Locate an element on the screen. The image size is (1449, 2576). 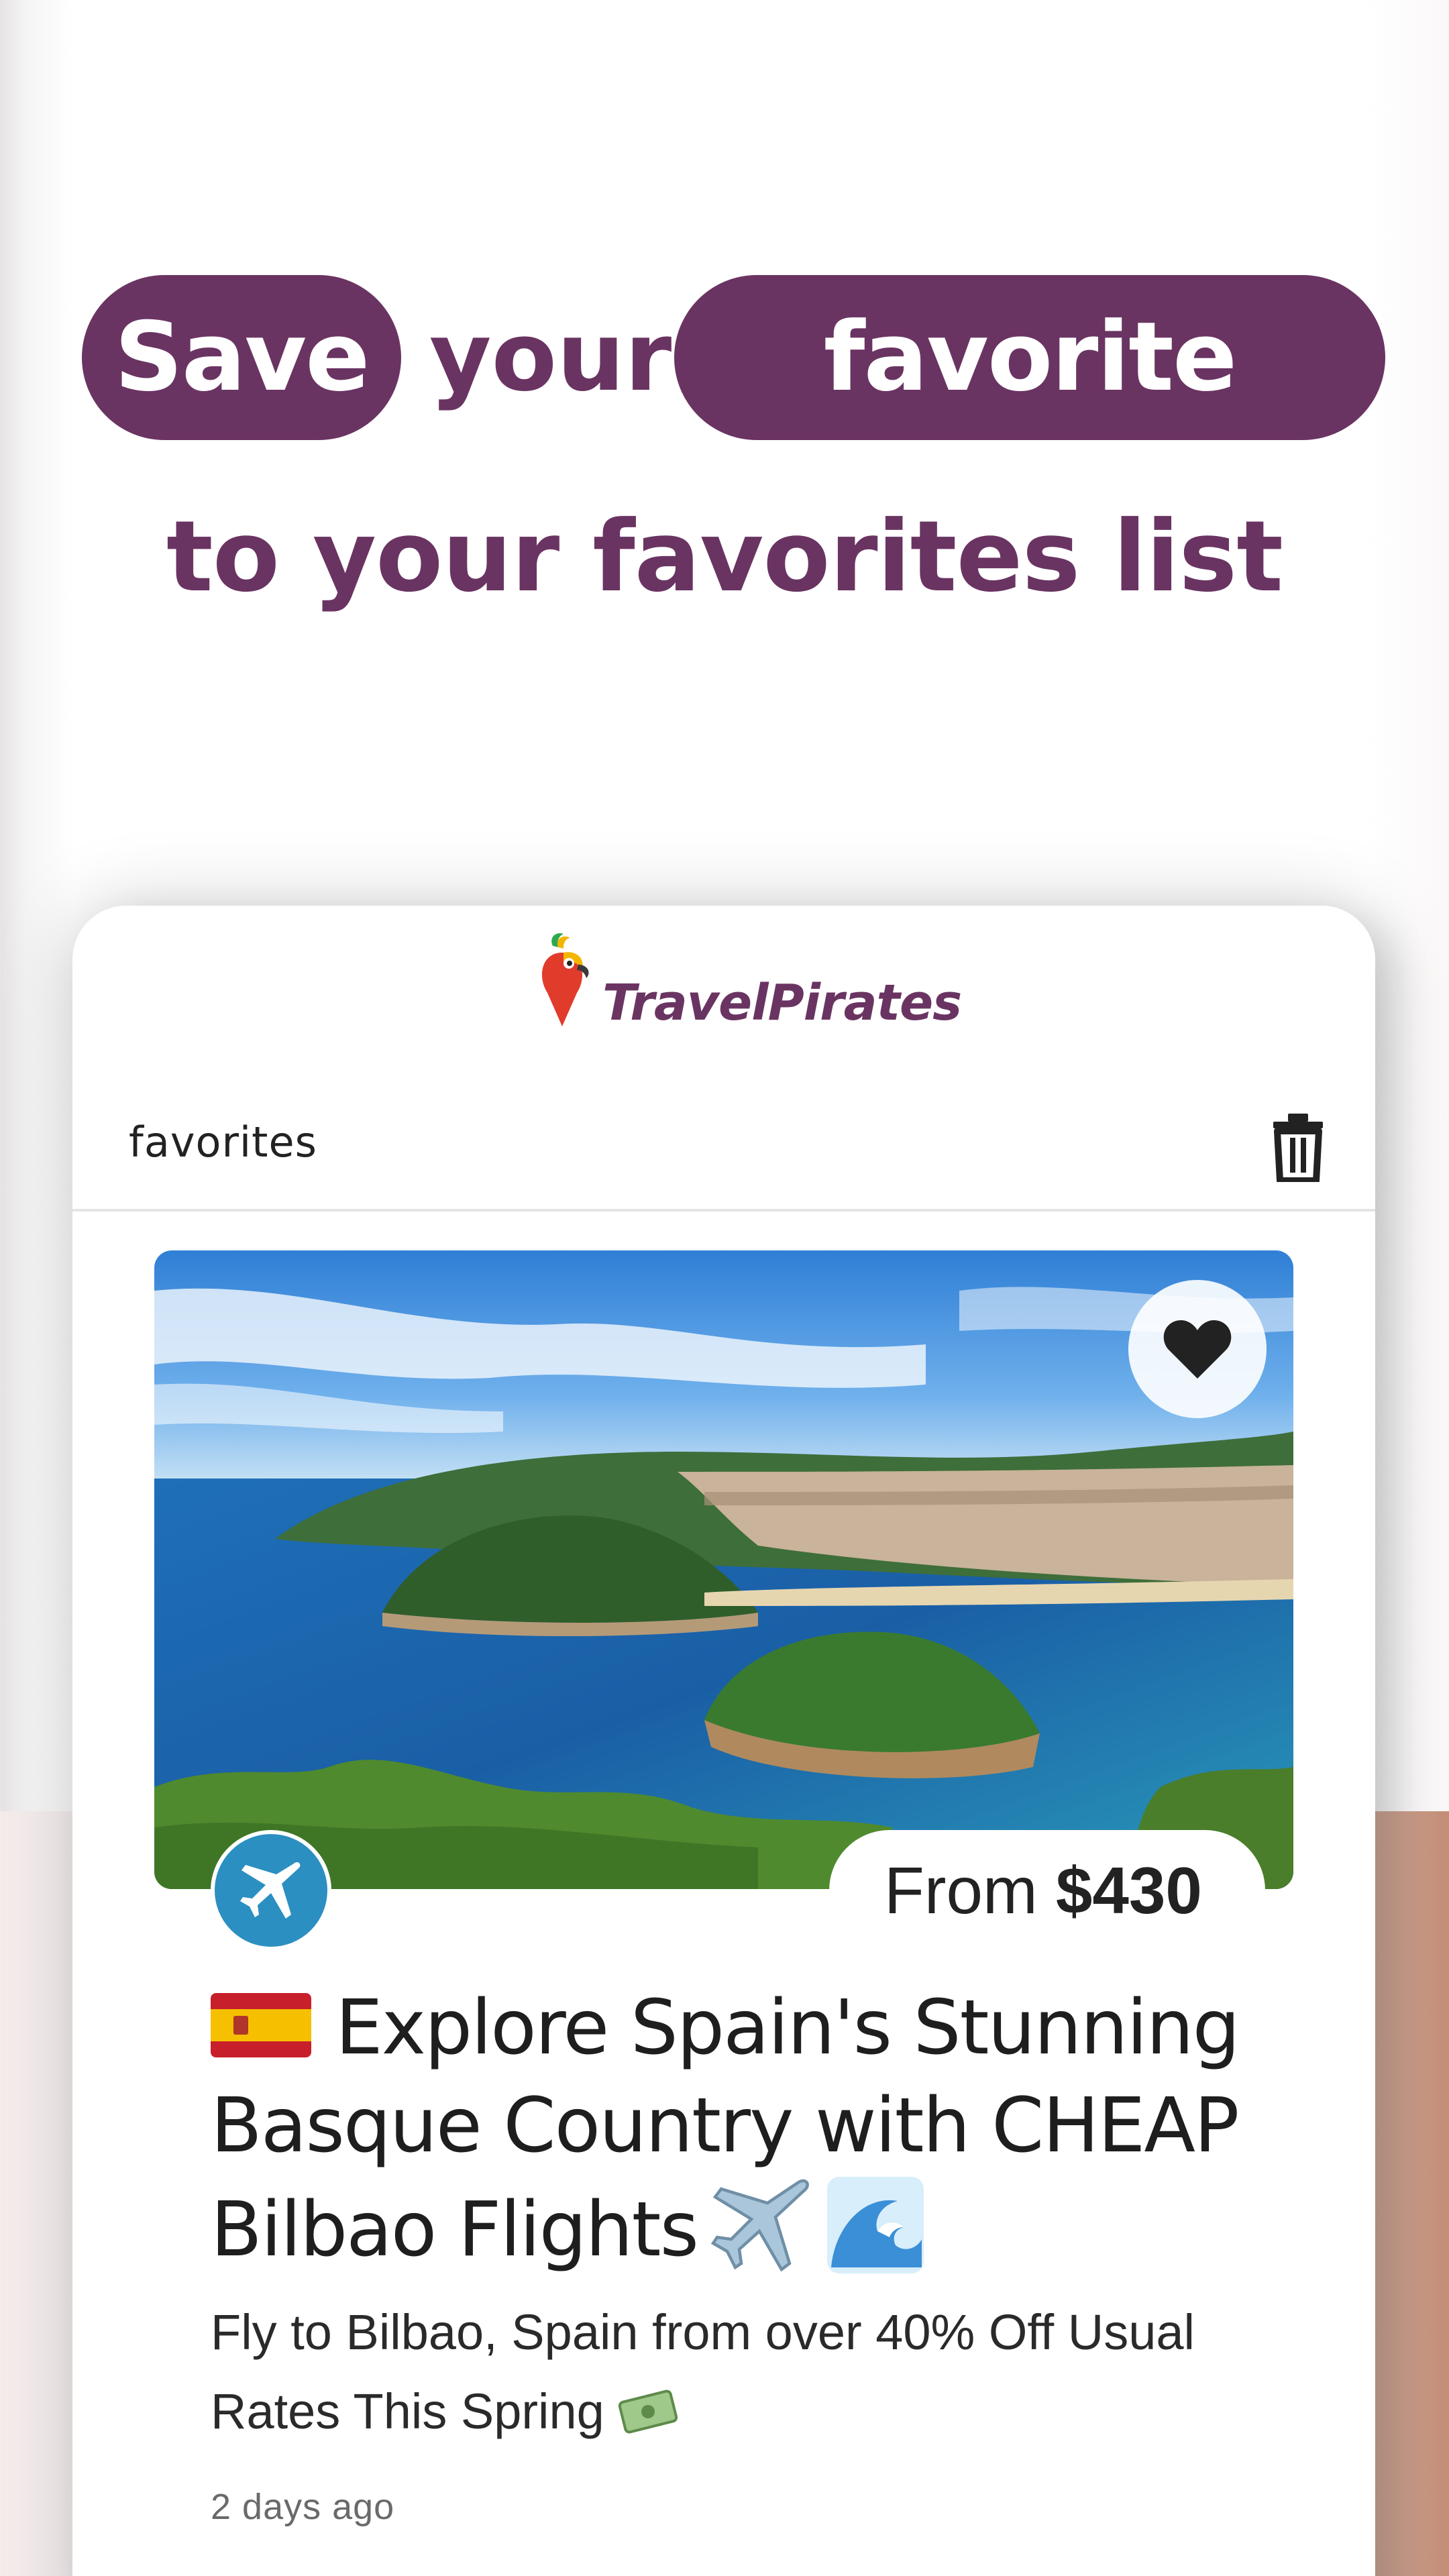
airplane-icon is located at coordinates (270, 1890).